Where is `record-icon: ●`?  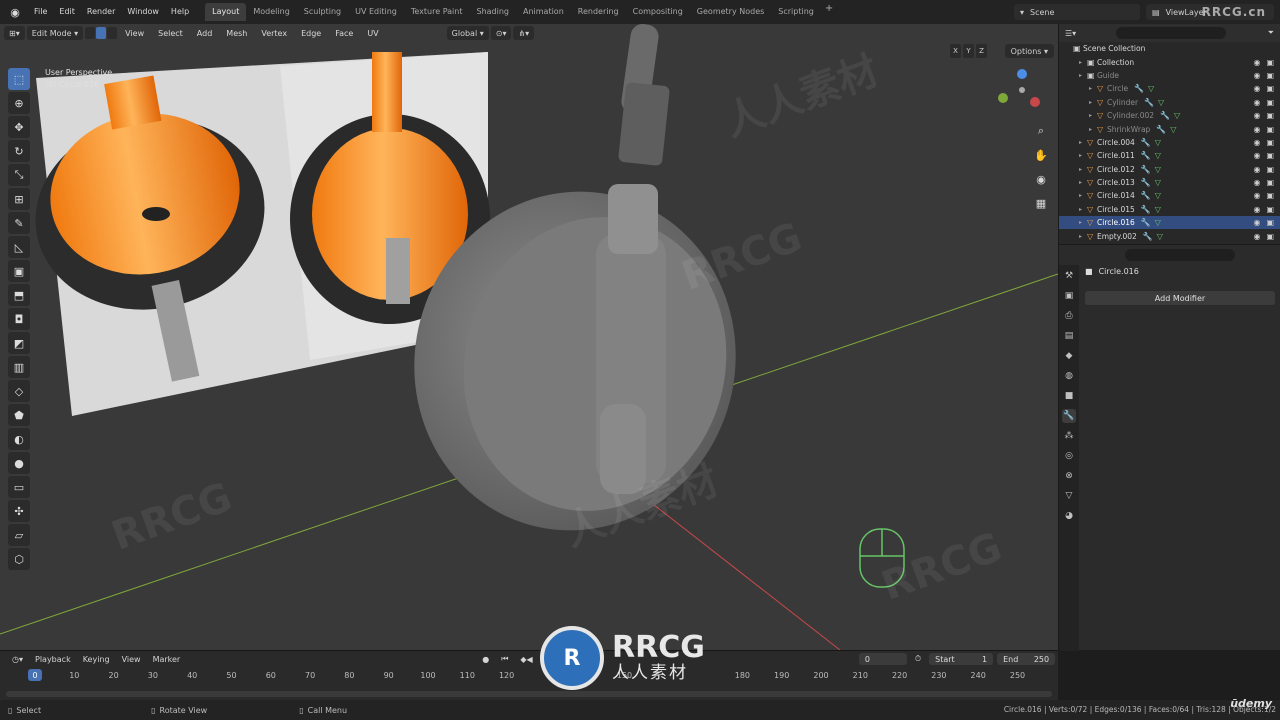 record-icon: ● is located at coordinates (485, 659).